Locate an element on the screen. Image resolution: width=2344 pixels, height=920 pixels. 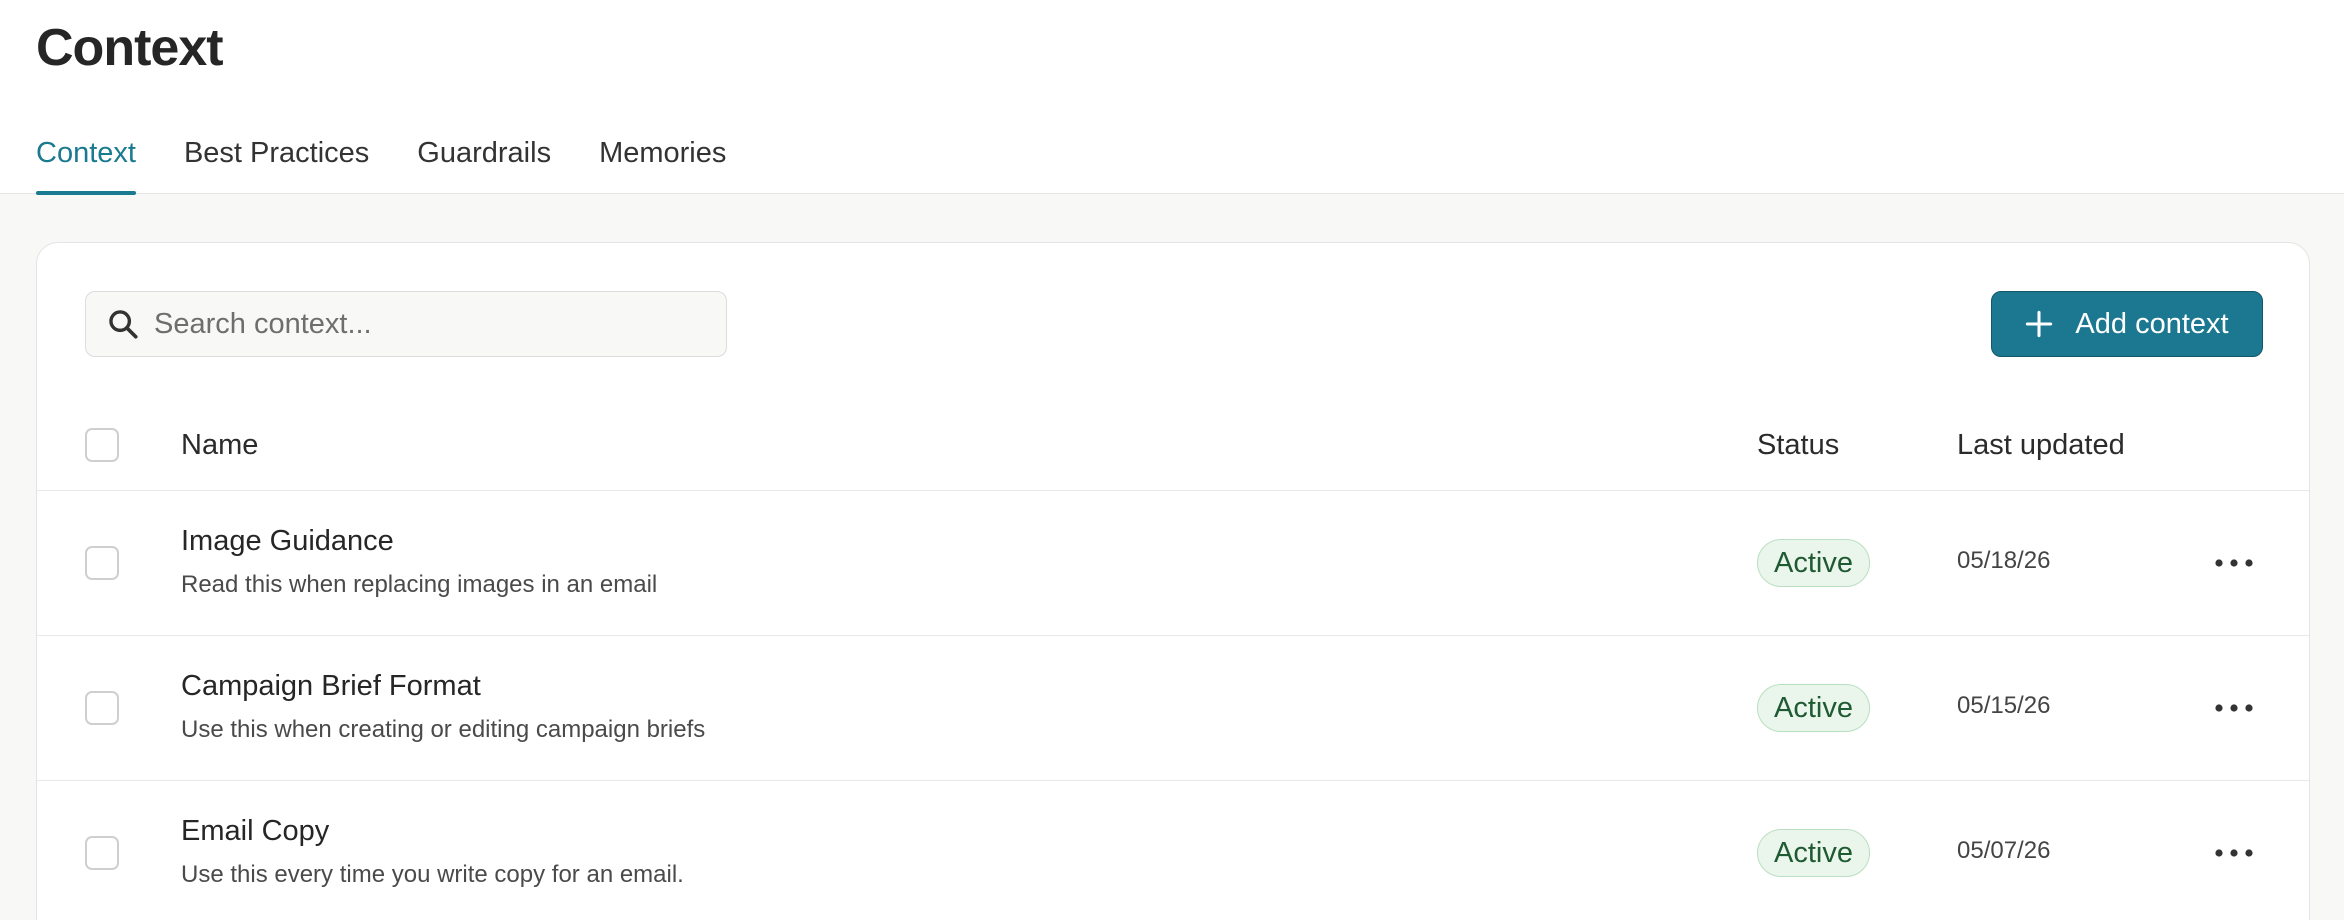
row-name: Campaign Brief Format is located at coordinates (331, 686).